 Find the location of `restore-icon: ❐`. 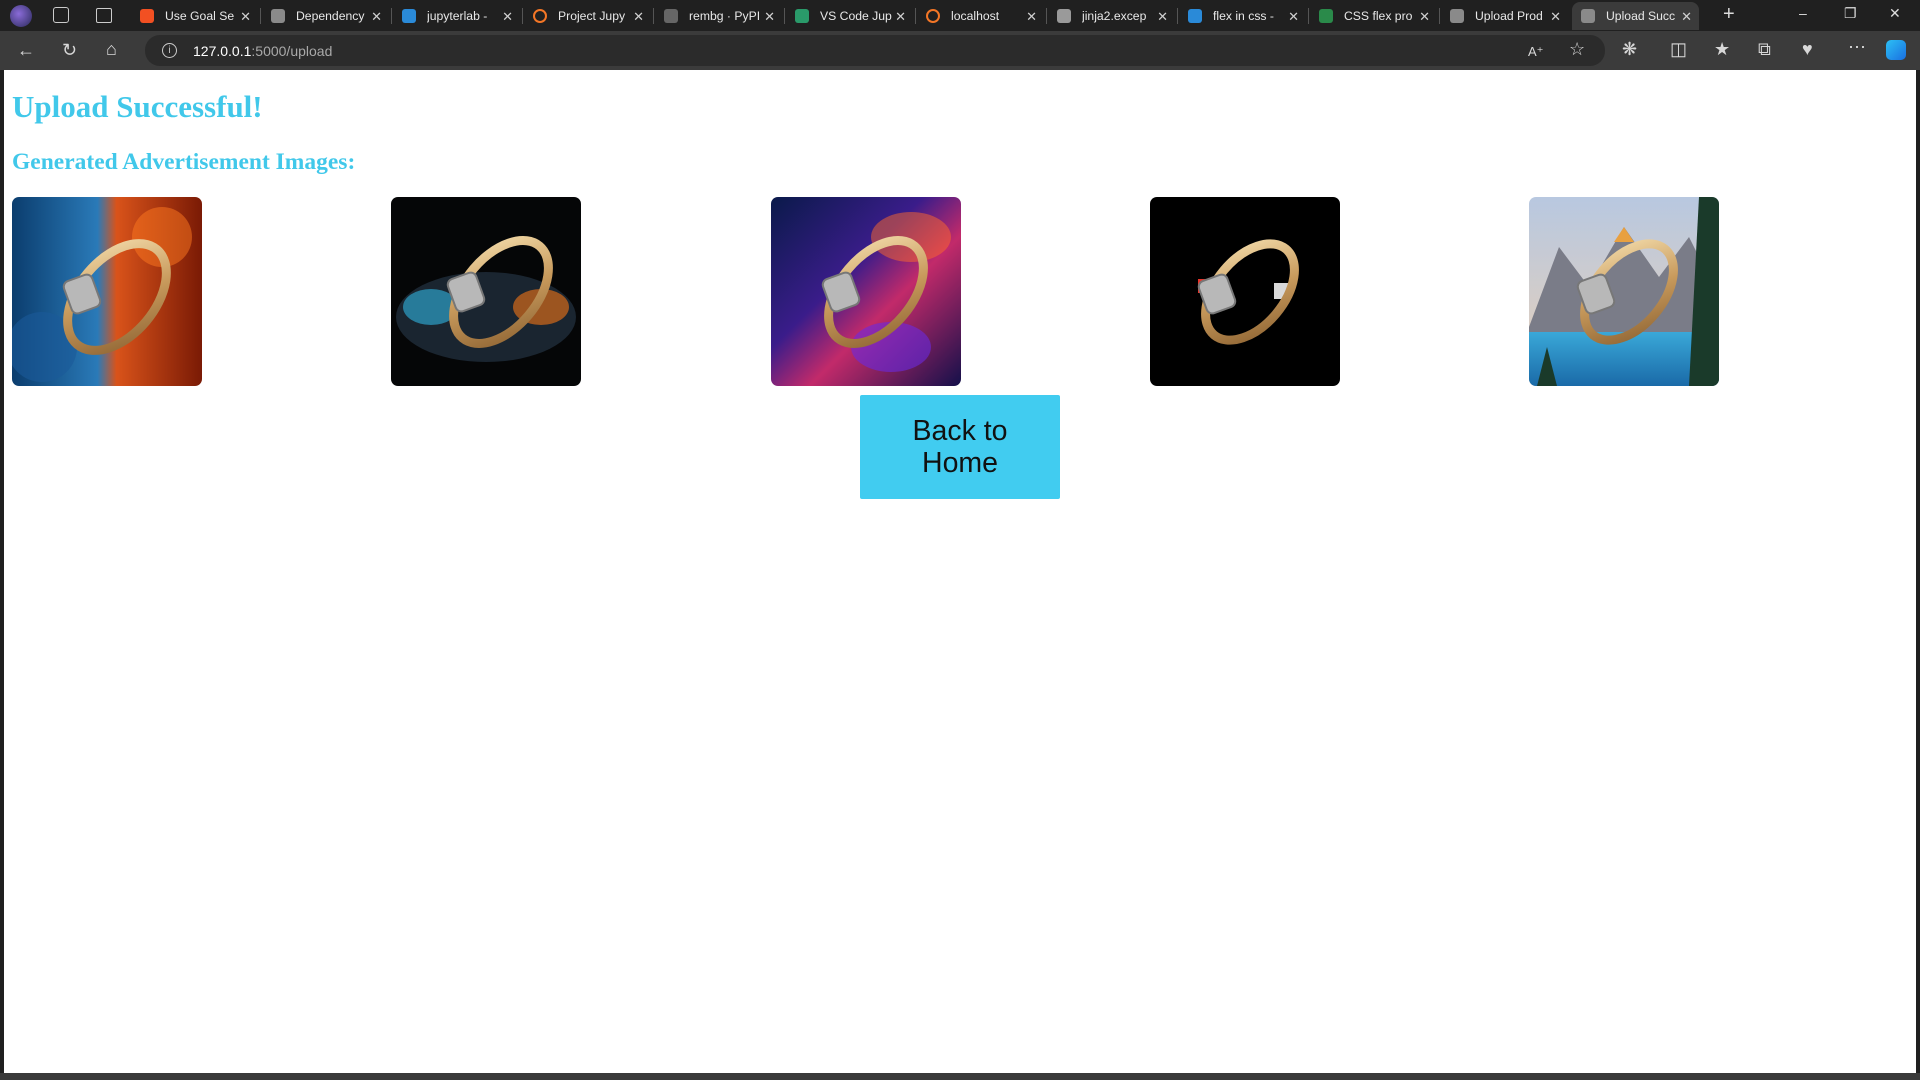

restore-icon: ❐ is located at coordinates (1850, 13).